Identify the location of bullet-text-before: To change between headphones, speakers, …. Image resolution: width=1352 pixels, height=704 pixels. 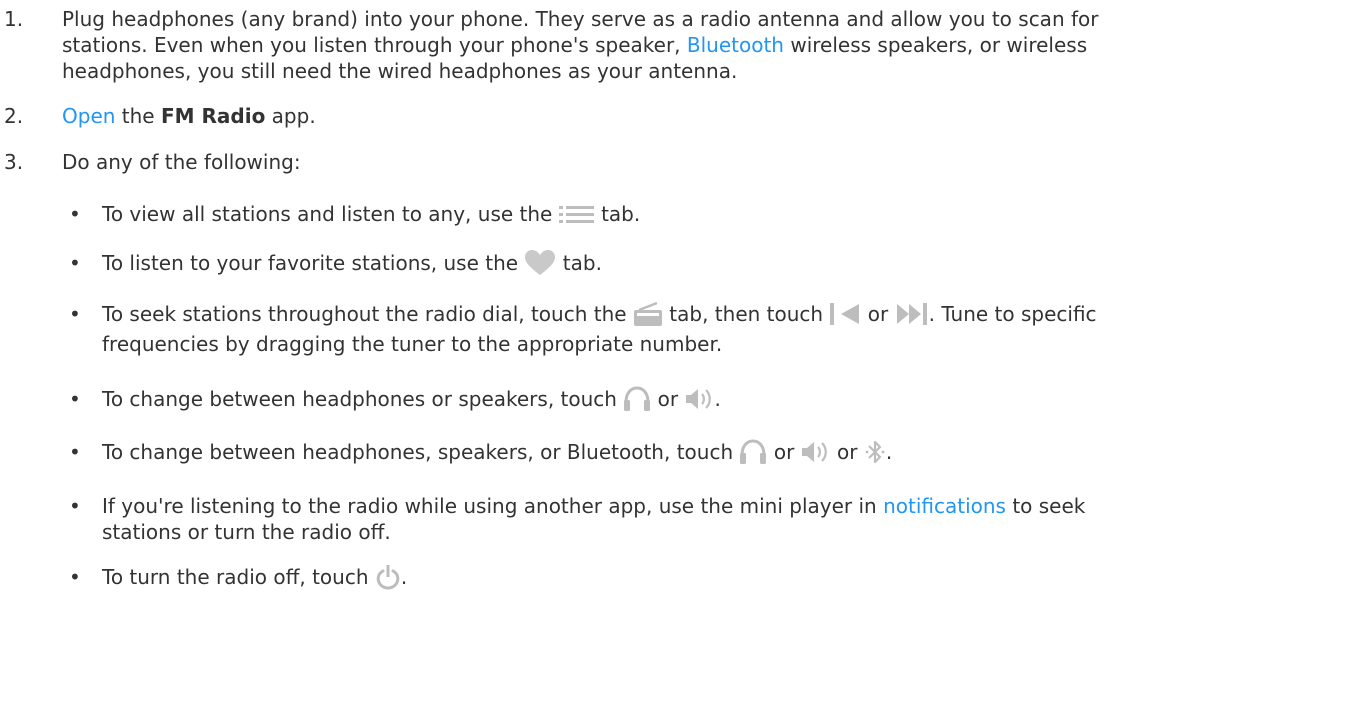
(421, 452).